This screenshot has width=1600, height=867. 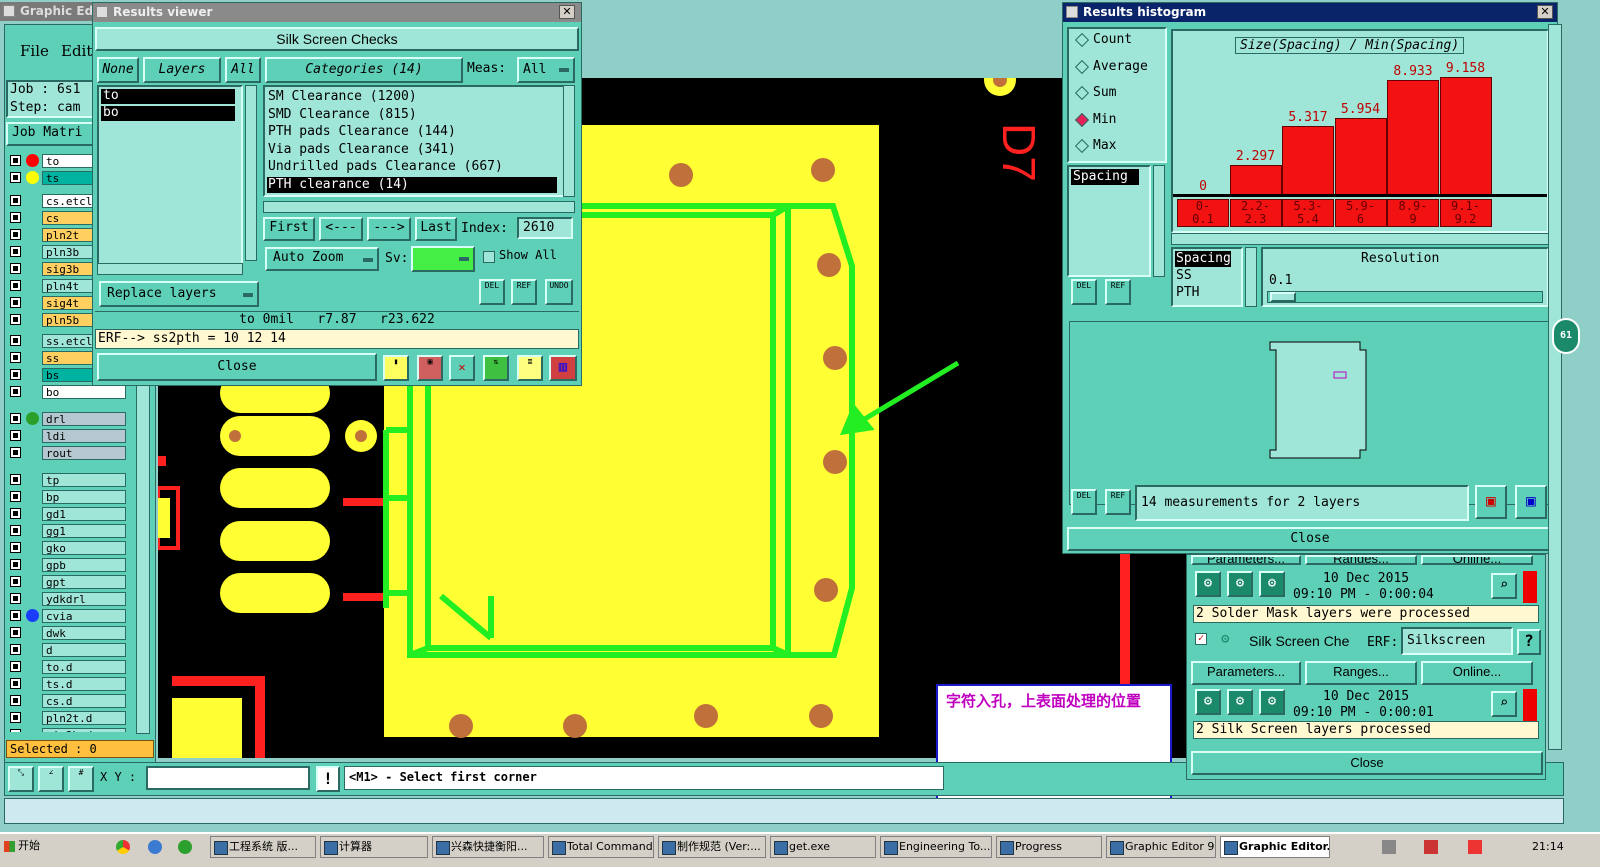 What do you see at coordinates (21, 779) in the screenshot?
I see `zoom-fit-icon: ⤡` at bounding box center [21, 779].